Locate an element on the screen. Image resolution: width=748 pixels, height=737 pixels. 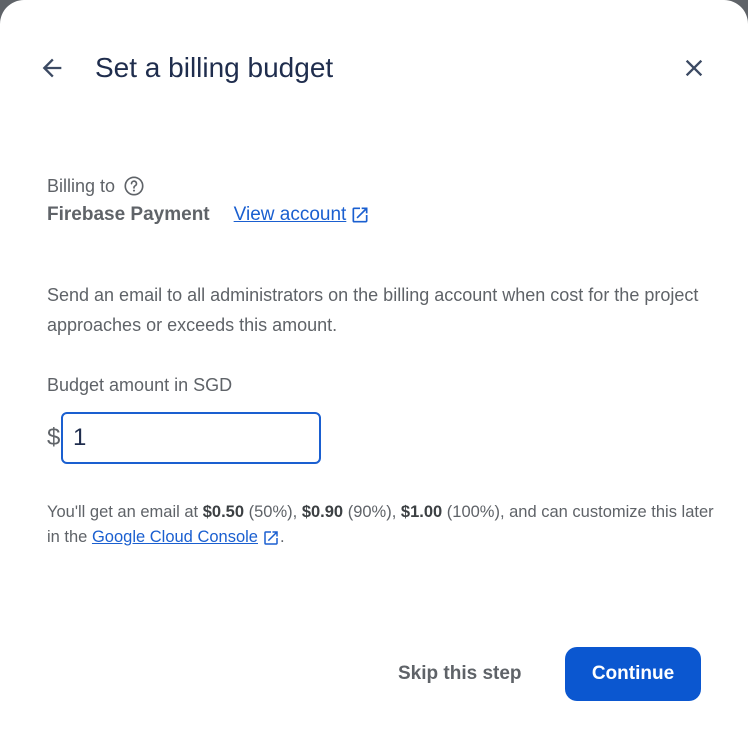
budget-amount-label: Budget amount in SGD is located at coordinates (140, 385).